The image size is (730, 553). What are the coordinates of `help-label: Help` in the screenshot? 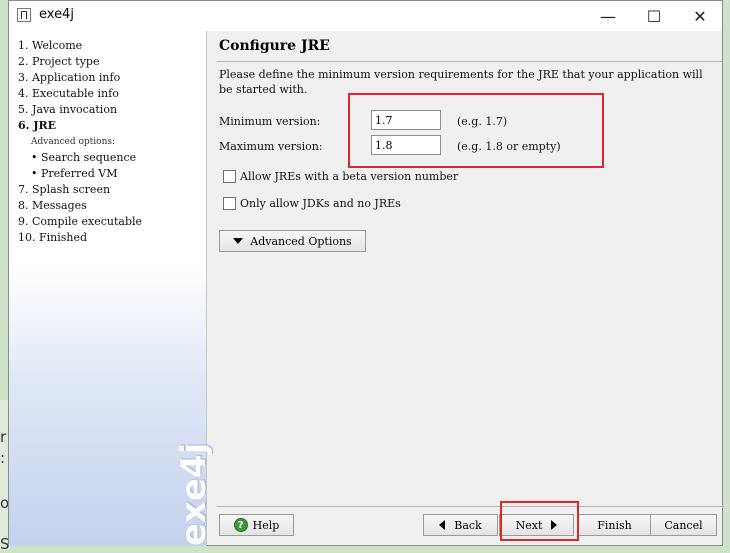 It's located at (266, 525).